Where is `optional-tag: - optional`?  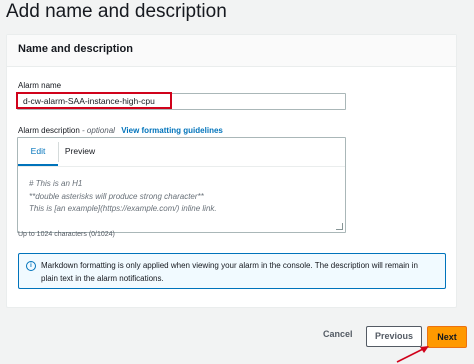
optional-tag: - optional is located at coordinates (98, 130).